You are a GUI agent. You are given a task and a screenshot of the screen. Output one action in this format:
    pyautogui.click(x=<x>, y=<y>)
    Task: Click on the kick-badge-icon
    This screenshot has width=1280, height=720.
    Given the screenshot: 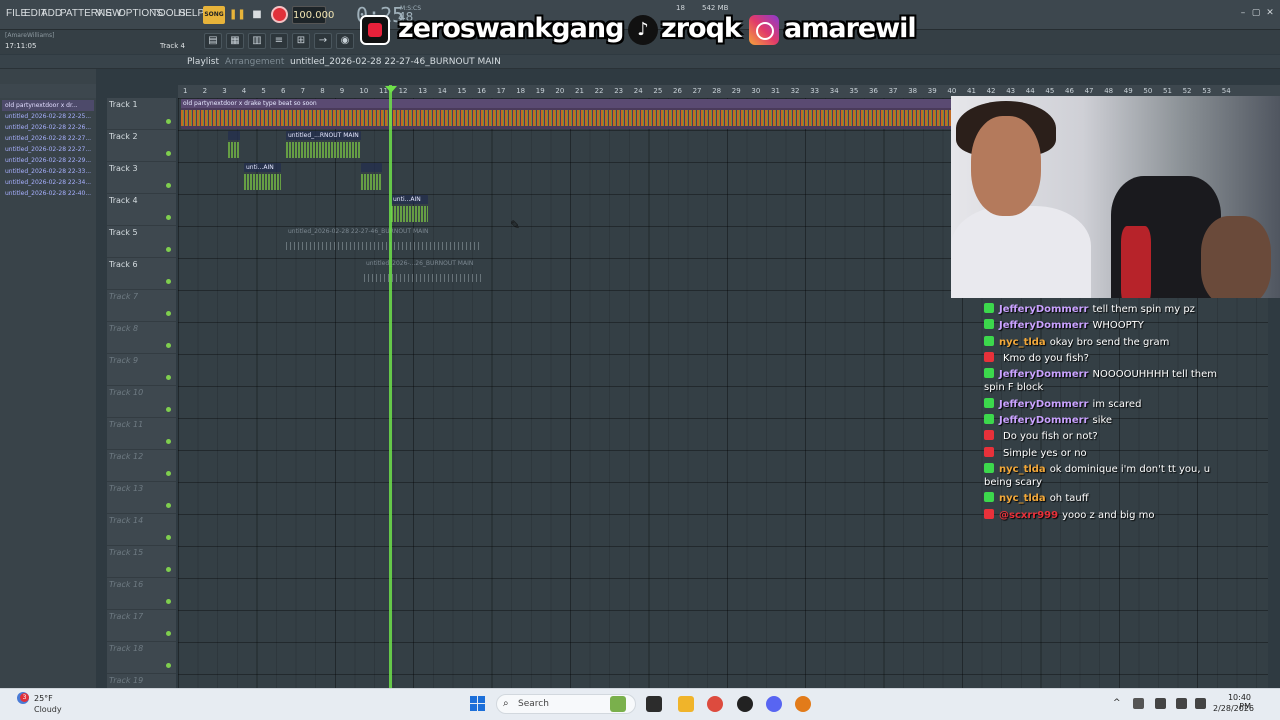 What is the action you would take?
    pyautogui.click(x=989, y=340)
    